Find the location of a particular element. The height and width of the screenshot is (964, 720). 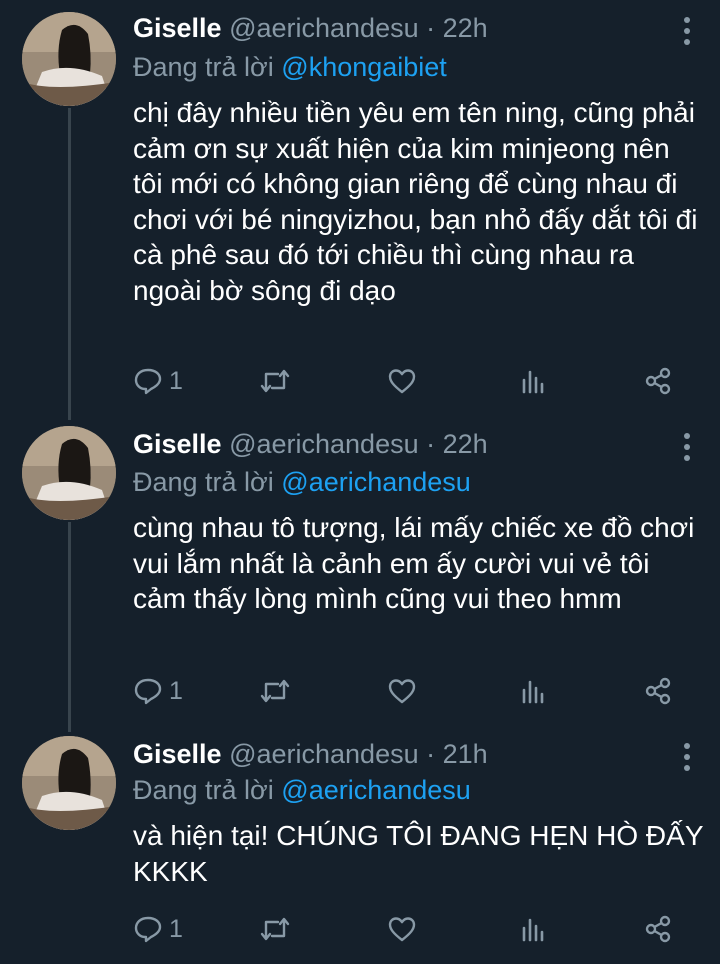

mention-link: @khongaibiet is located at coordinates (364, 67).